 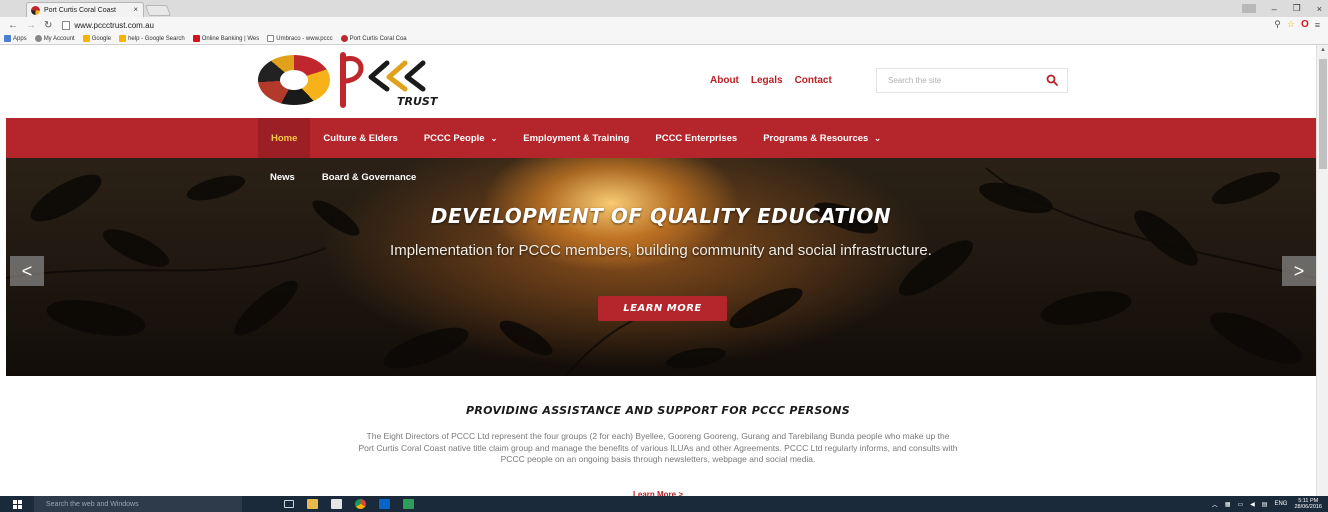 I want to click on chrome-icon, so click(x=360, y=504).